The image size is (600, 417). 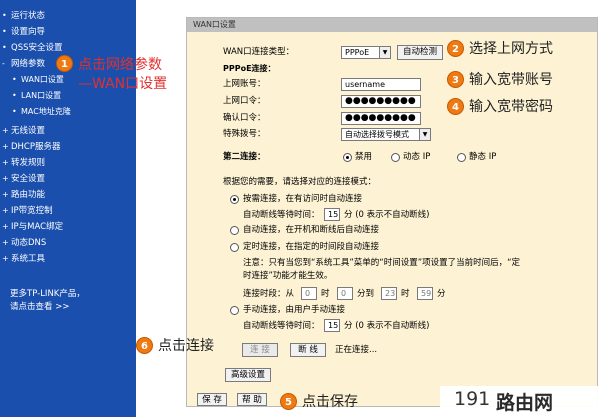 What do you see at coordinates (381, 101) in the screenshot?
I see `password-input: ●●●●●●●●●` at bounding box center [381, 101].